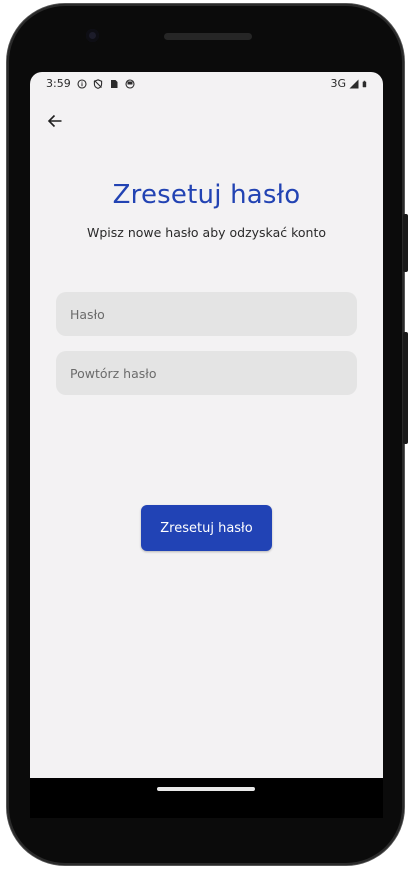 Image resolution: width=411 pixels, height=869 pixels. What do you see at coordinates (206, 789) in the screenshot?
I see `home-gesture-handle` at bounding box center [206, 789].